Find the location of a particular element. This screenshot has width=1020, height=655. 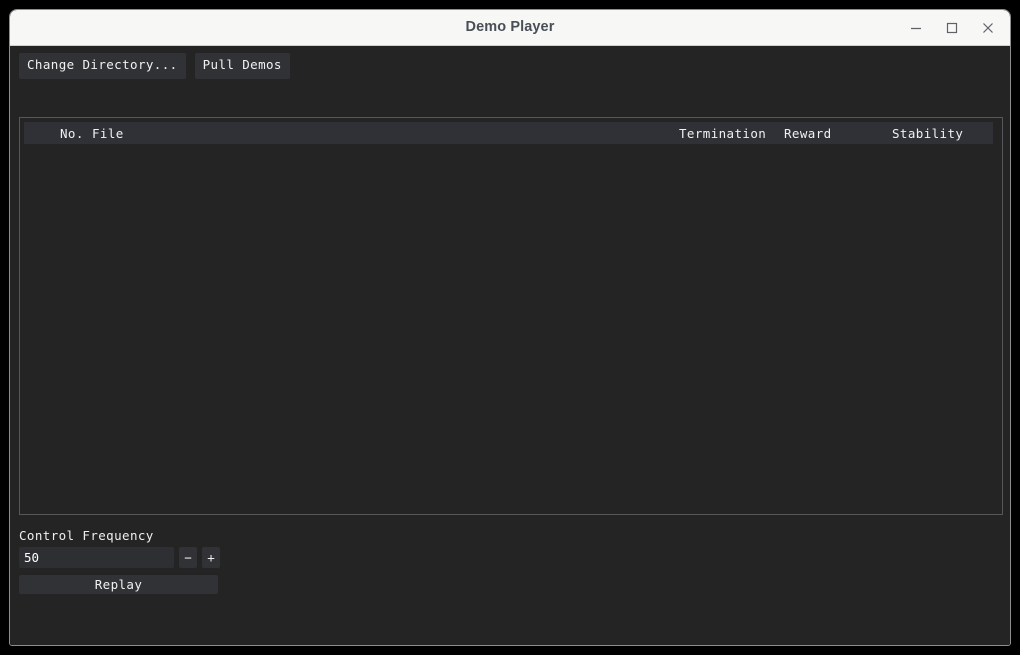

pull-demos-button: Pull Demos is located at coordinates (242, 66).